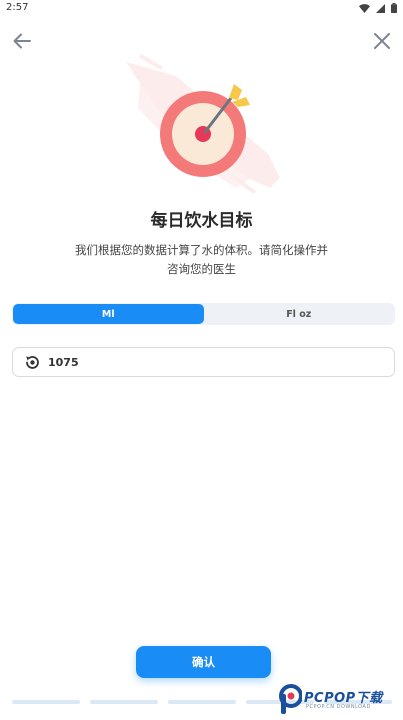 This screenshot has width=403, height=720. What do you see at coordinates (203, 662) in the screenshot?
I see `confirm-button: 确认` at bounding box center [203, 662].